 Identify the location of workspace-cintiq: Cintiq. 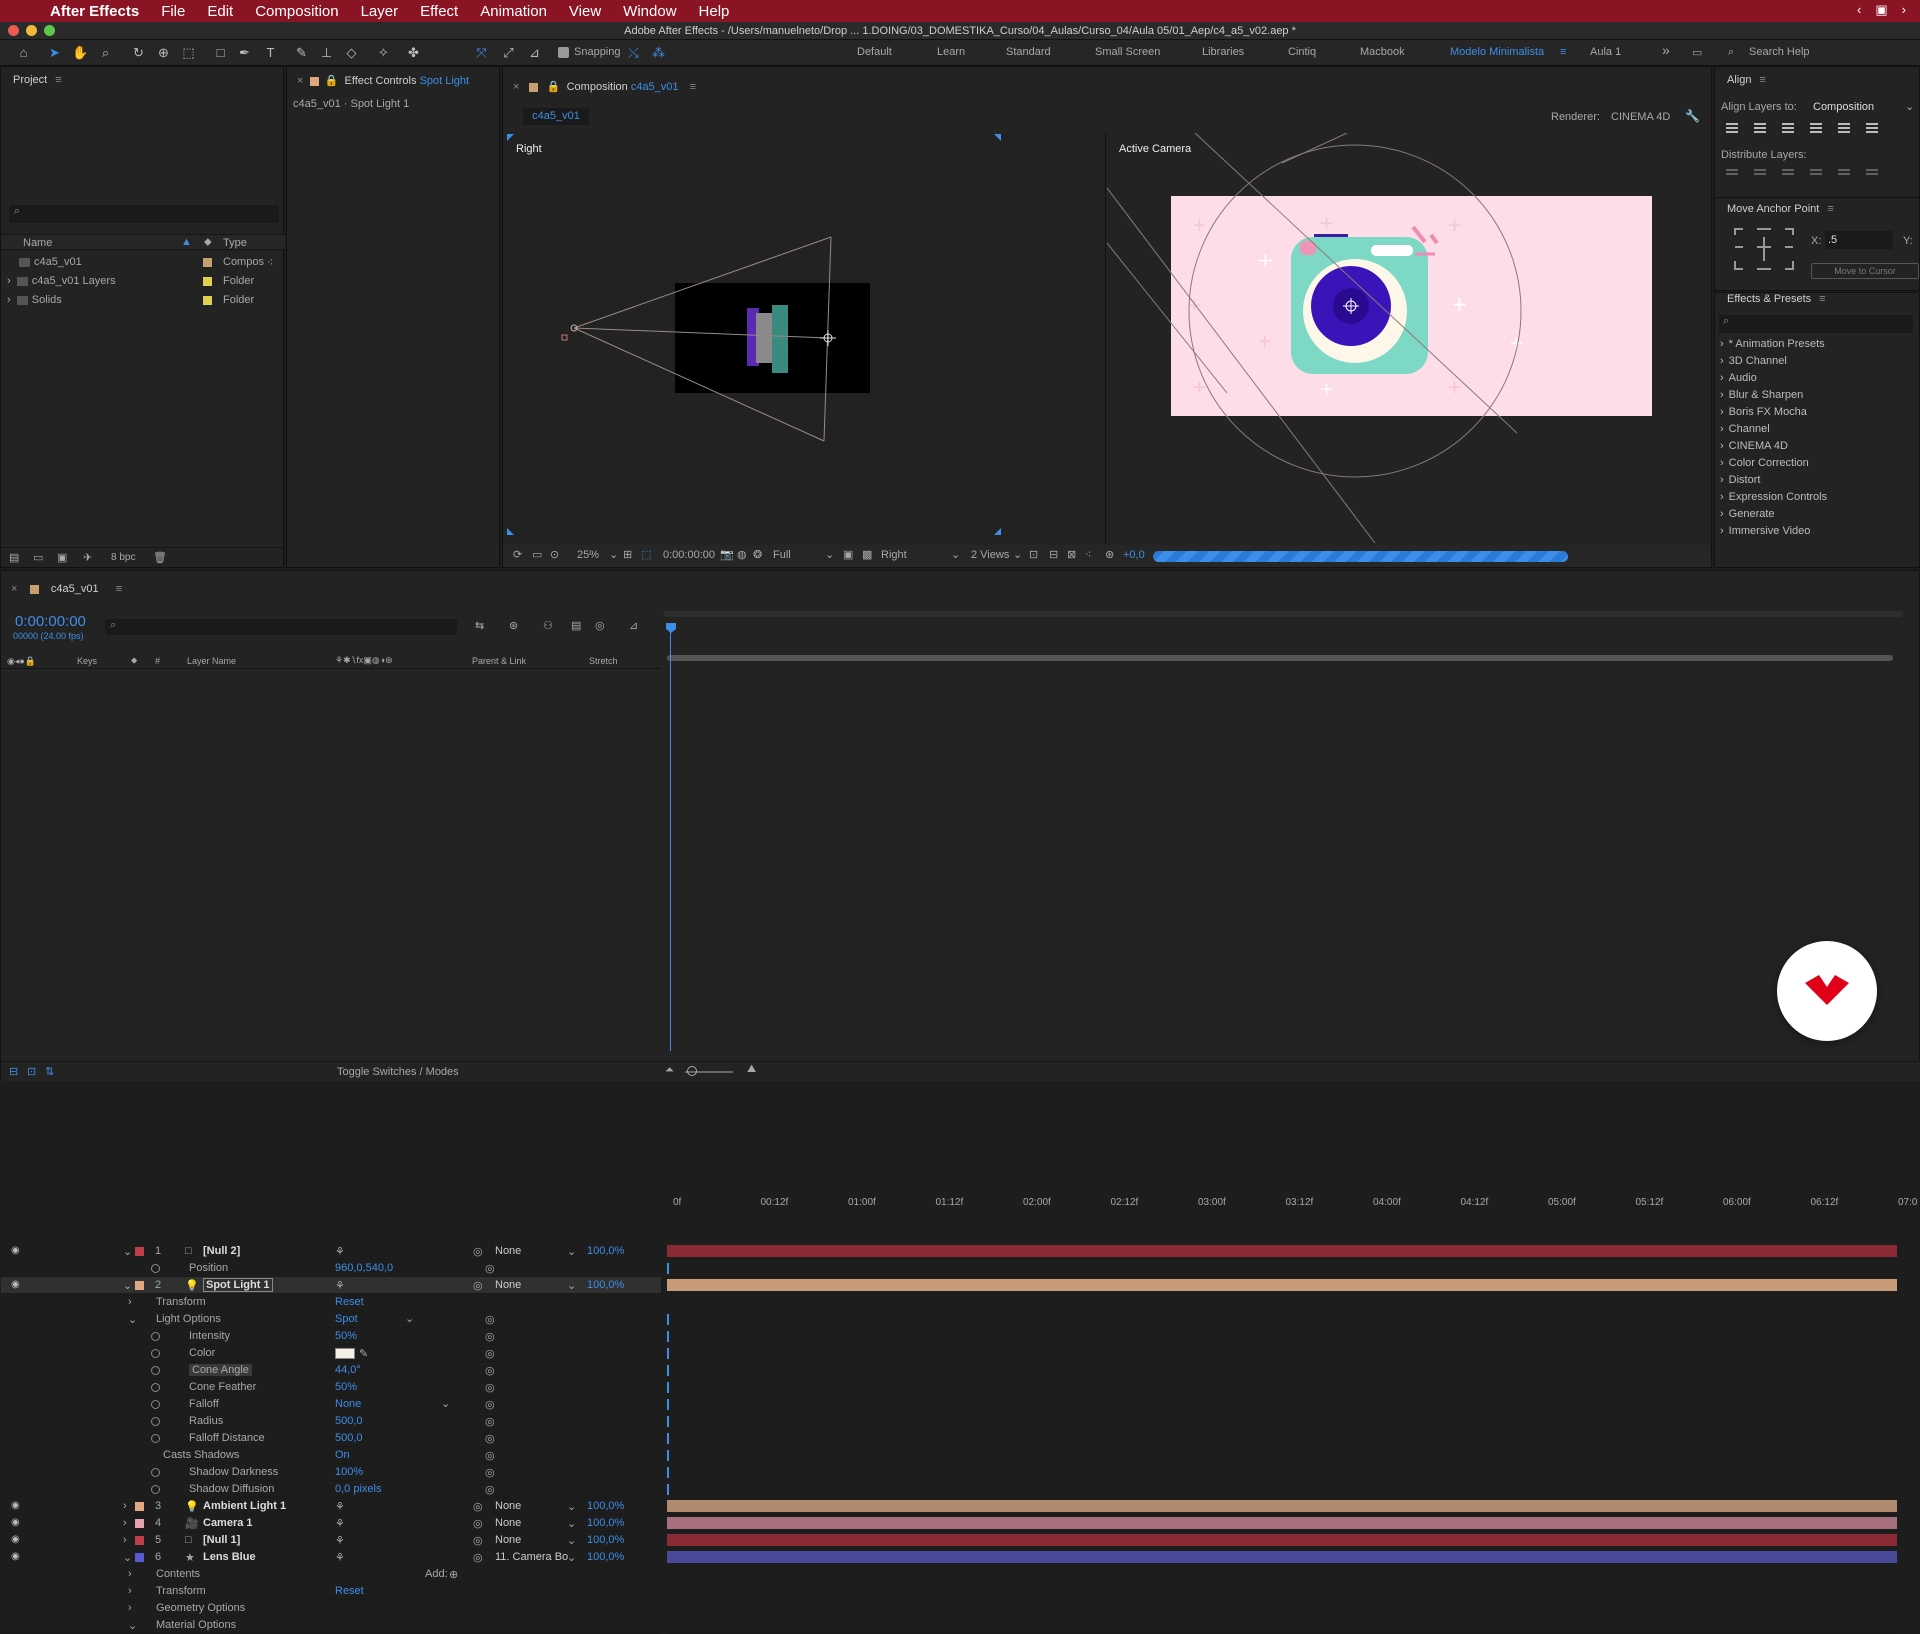
(1302, 52).